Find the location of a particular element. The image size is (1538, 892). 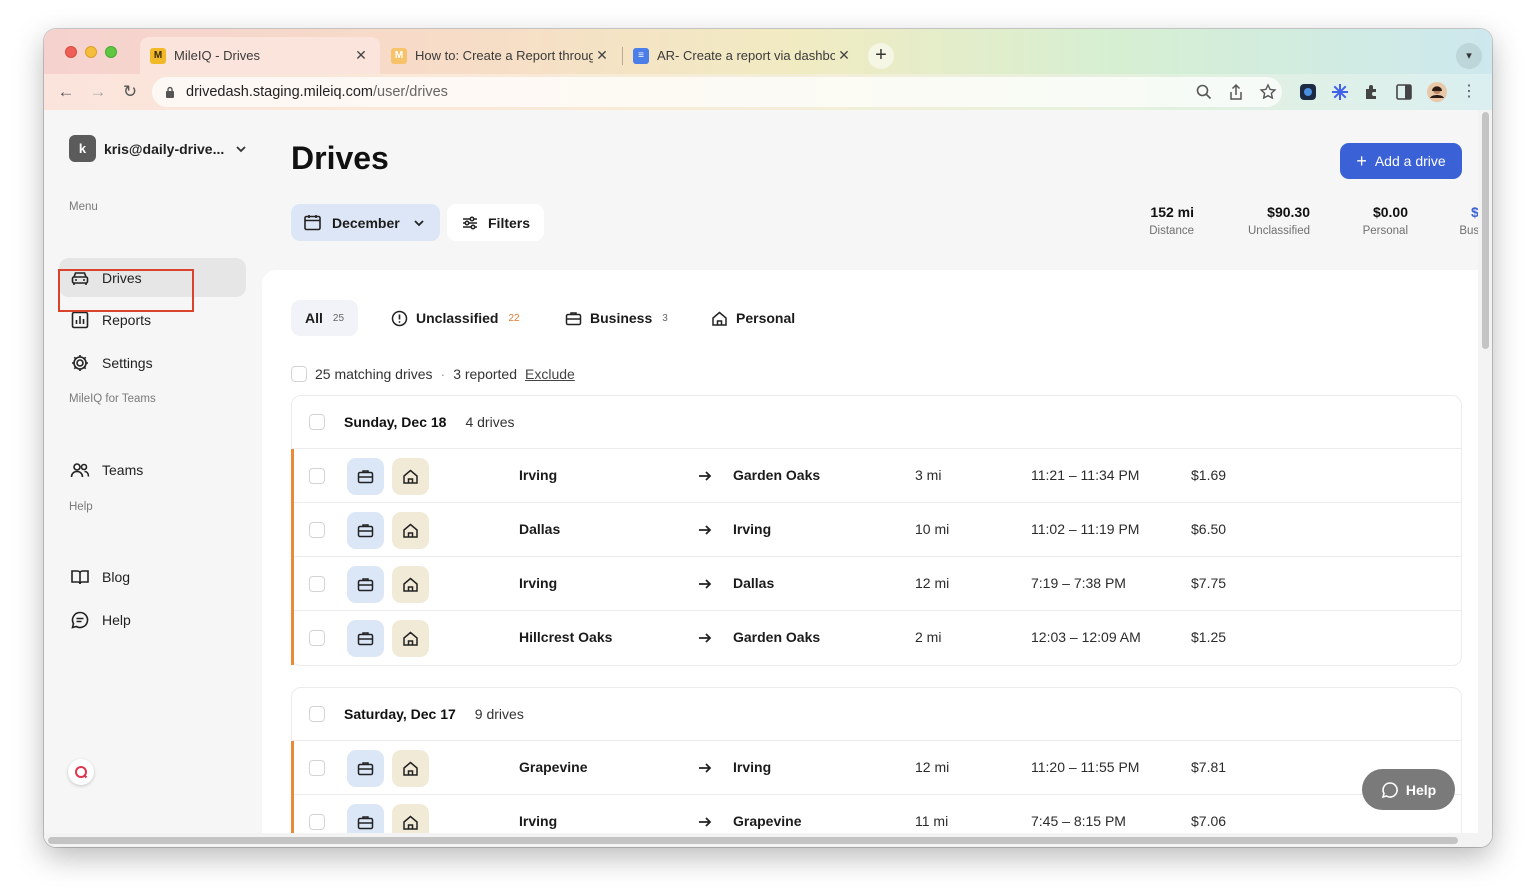

month-label: December is located at coordinates (366, 222).